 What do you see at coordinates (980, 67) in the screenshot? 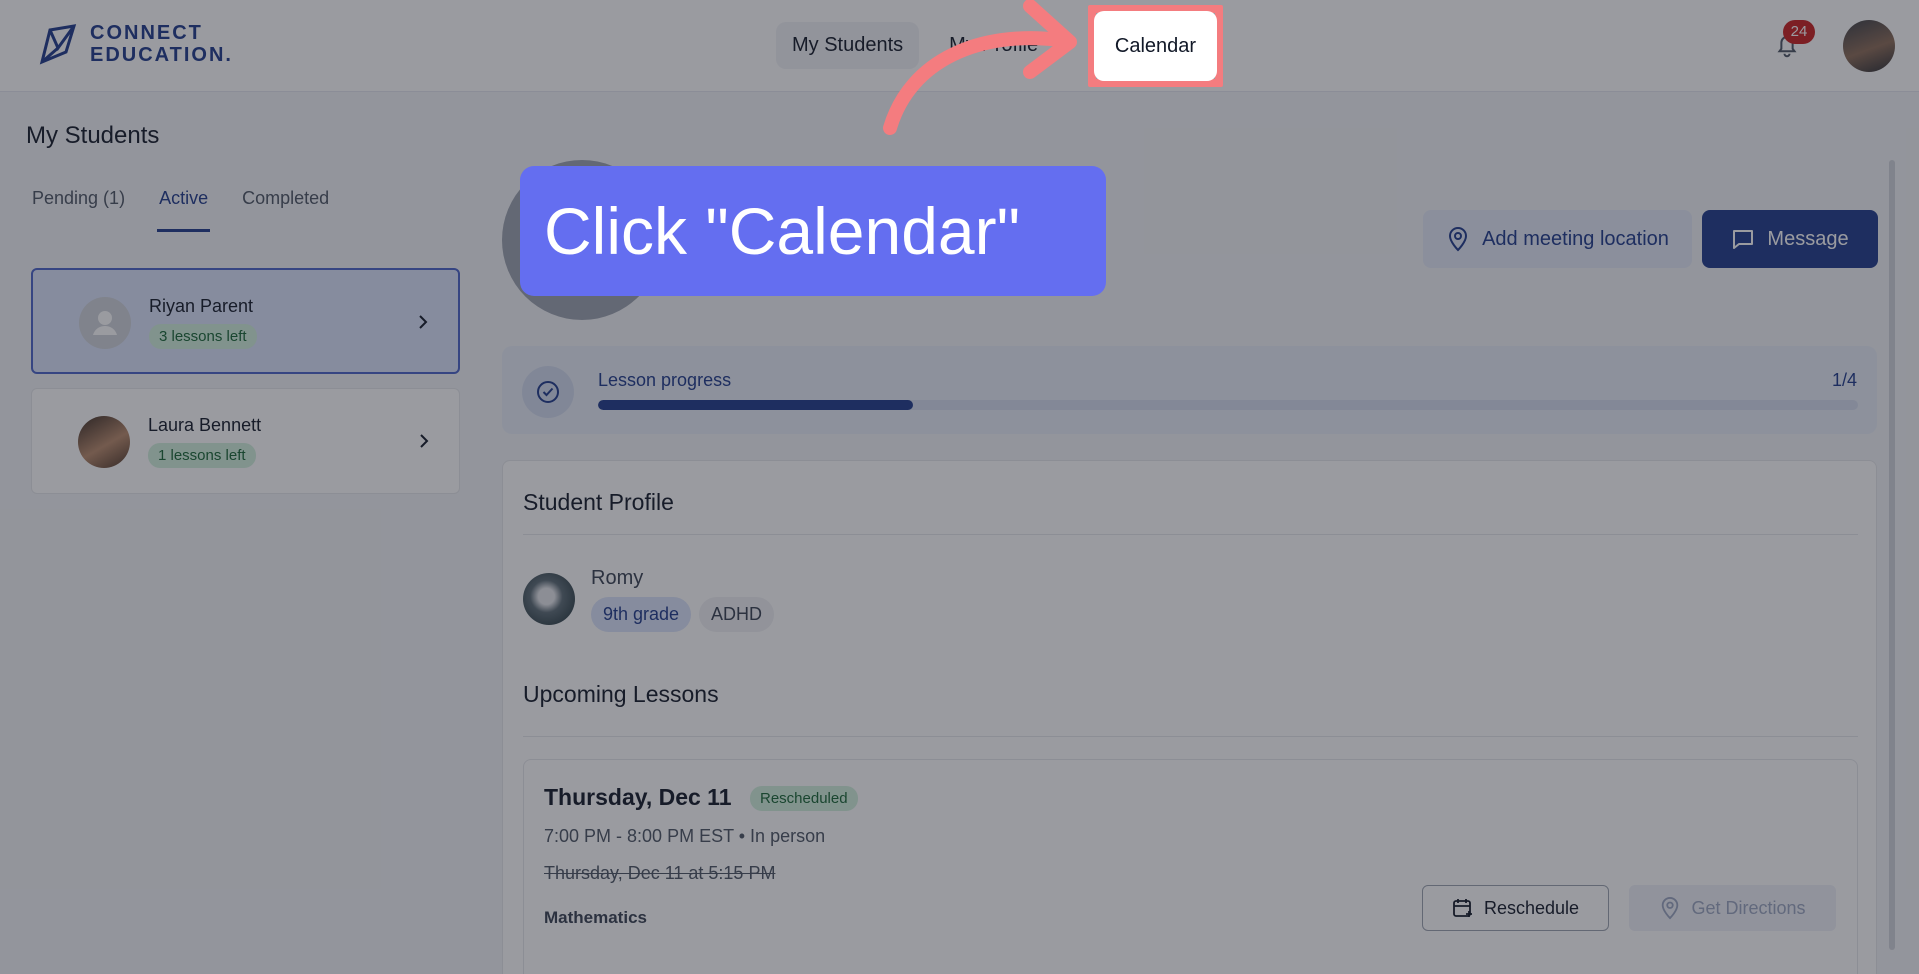
I see `pointer-arrow-icon` at bounding box center [980, 67].